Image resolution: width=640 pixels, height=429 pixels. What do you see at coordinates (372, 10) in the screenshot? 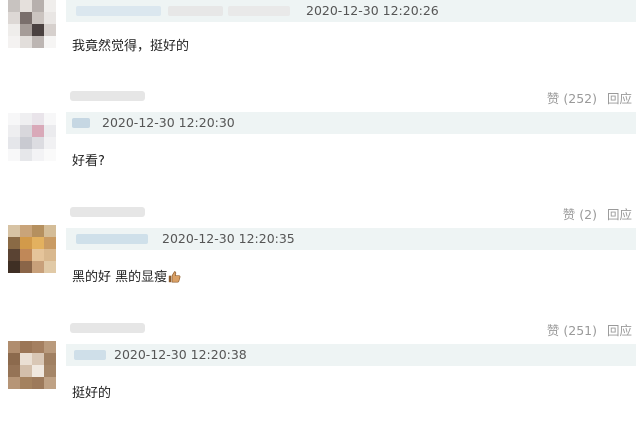
I see `comment-timestamp: 2020-12-30 12:20:26` at bounding box center [372, 10].